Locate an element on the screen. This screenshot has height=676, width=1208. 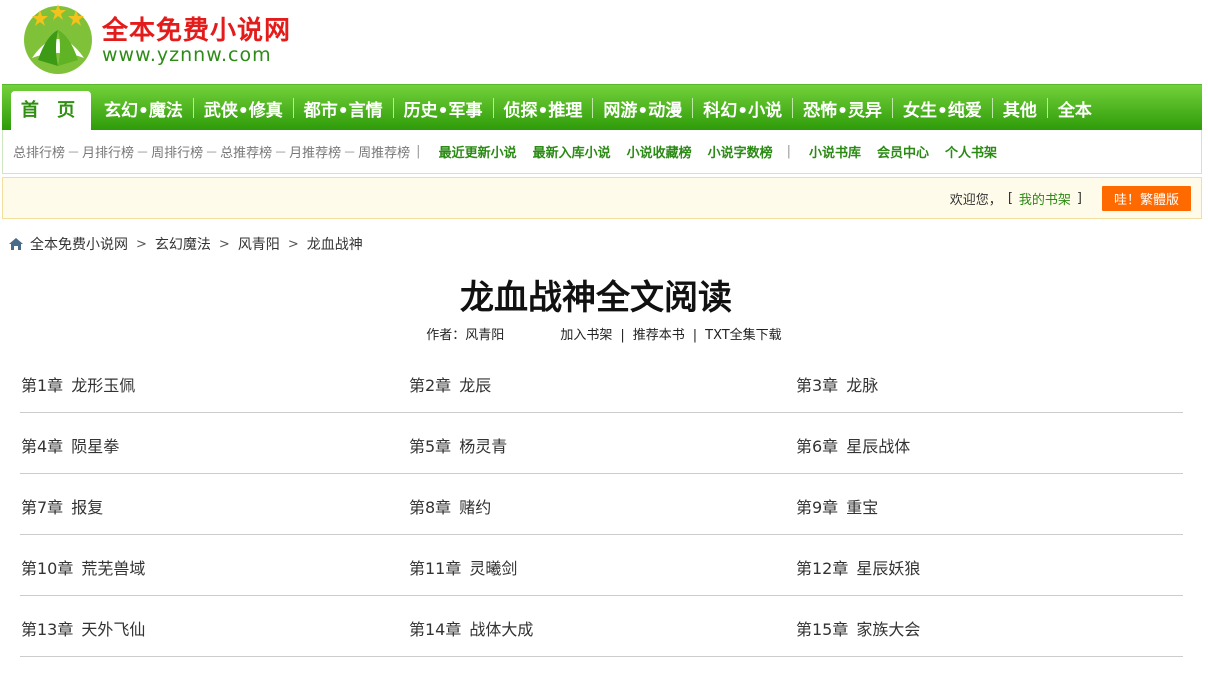
chapter-link: 第6章 星辰战体 is located at coordinates (853, 445).